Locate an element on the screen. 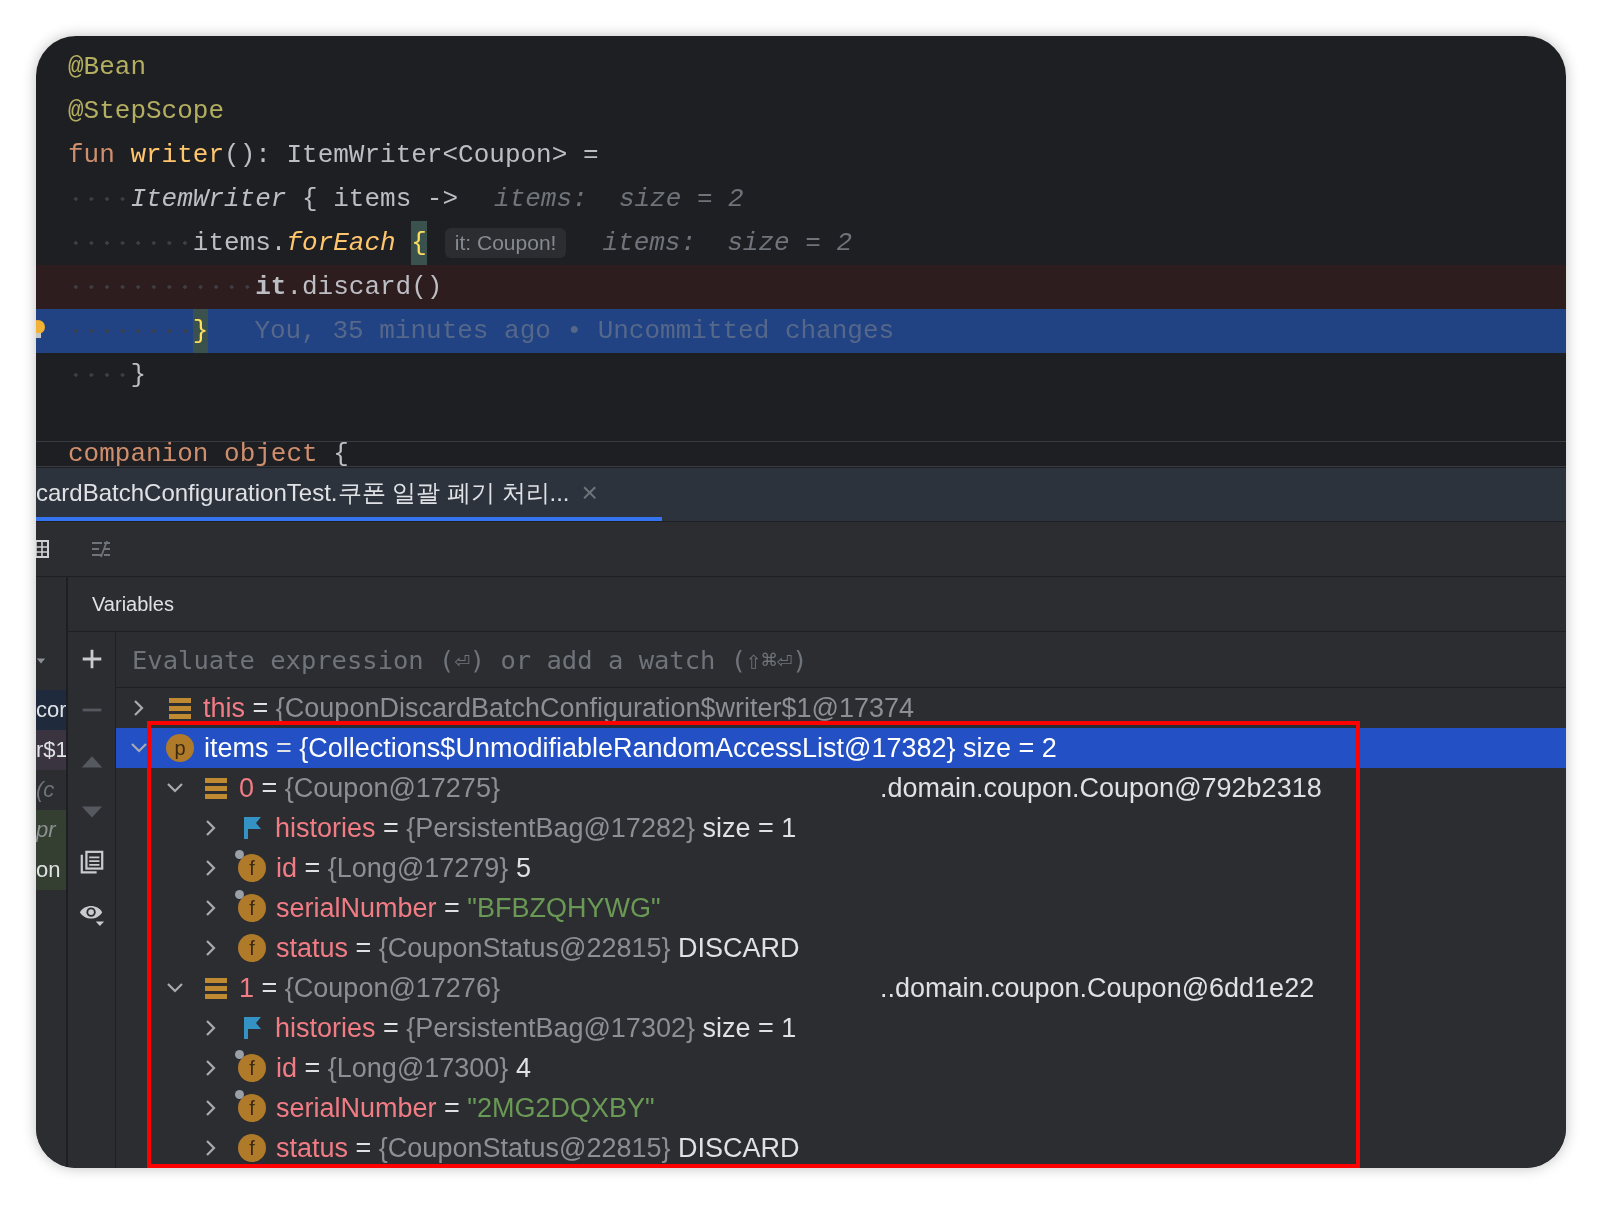 The width and height of the screenshot is (1602, 1206). list-settings-icon is located at coordinates (101, 549).